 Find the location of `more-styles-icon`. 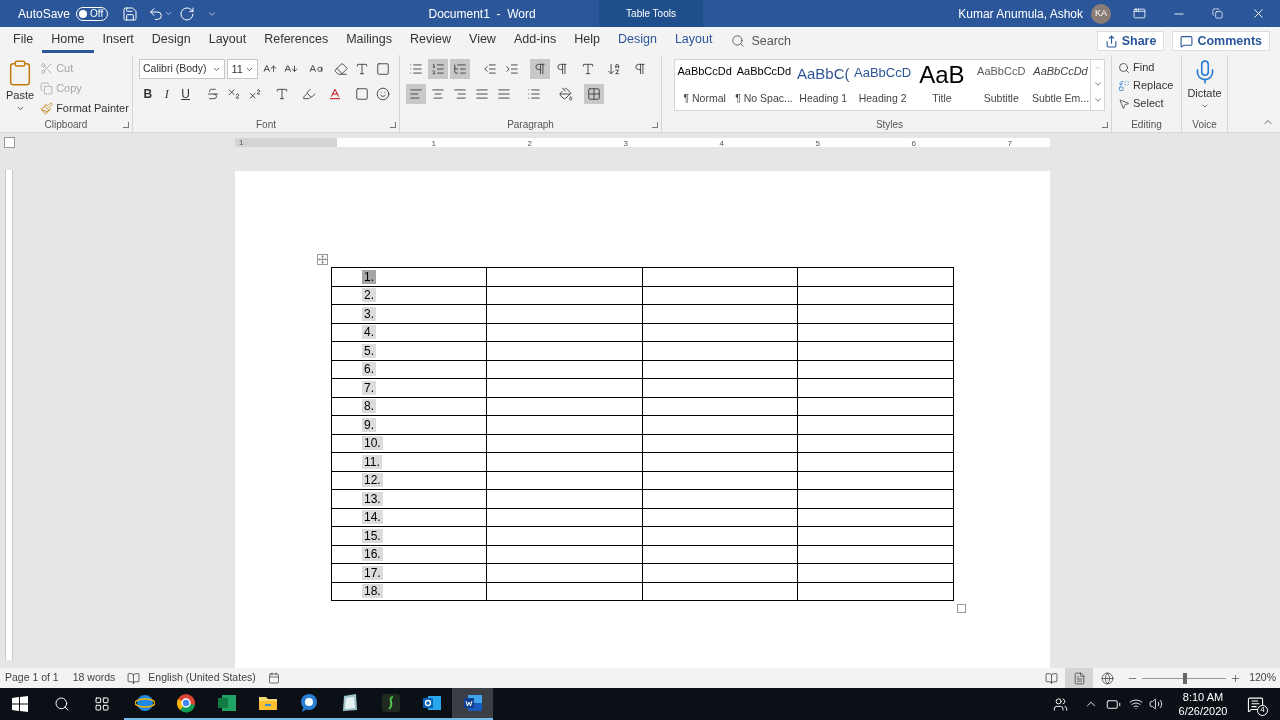

more-styles-icon is located at coordinates (1097, 100).